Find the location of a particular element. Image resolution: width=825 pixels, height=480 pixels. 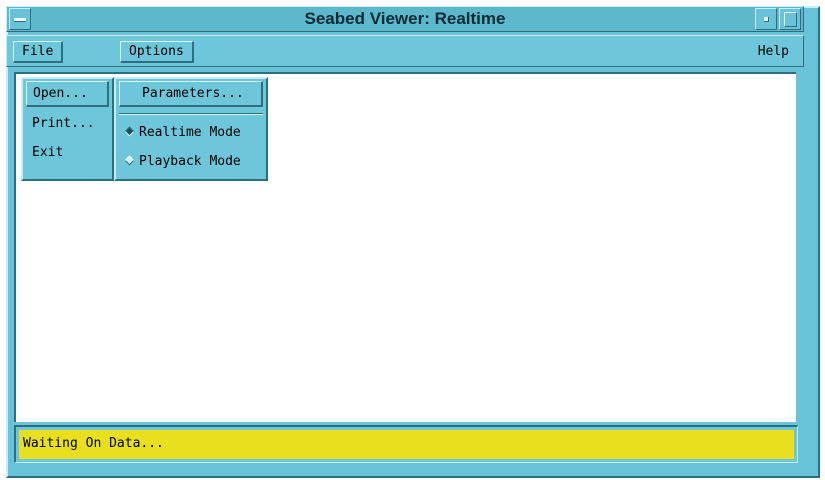

minimize-button is located at coordinates (766, 19).